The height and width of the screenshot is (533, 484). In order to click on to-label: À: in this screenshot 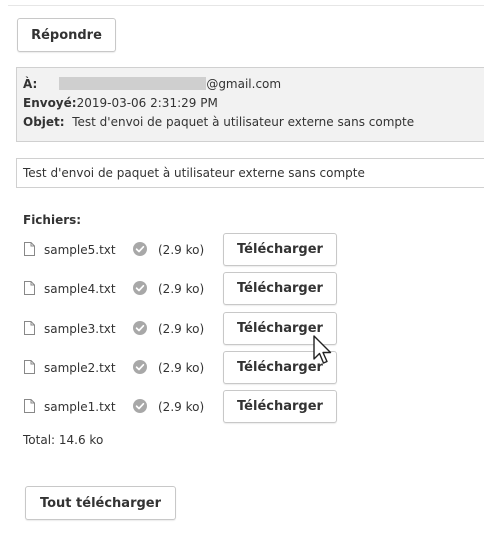, I will do `click(30, 84)`.